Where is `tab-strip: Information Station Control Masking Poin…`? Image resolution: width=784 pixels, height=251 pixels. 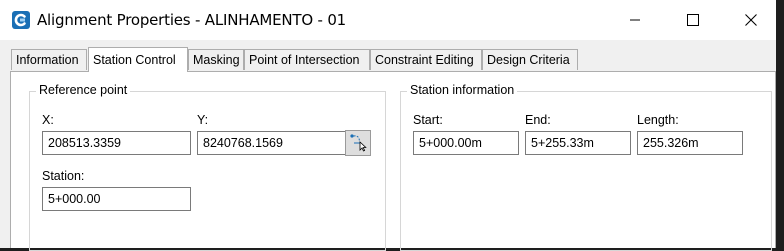 tab-strip: Information Station Control Masking Poin… is located at coordinates (388, 59).